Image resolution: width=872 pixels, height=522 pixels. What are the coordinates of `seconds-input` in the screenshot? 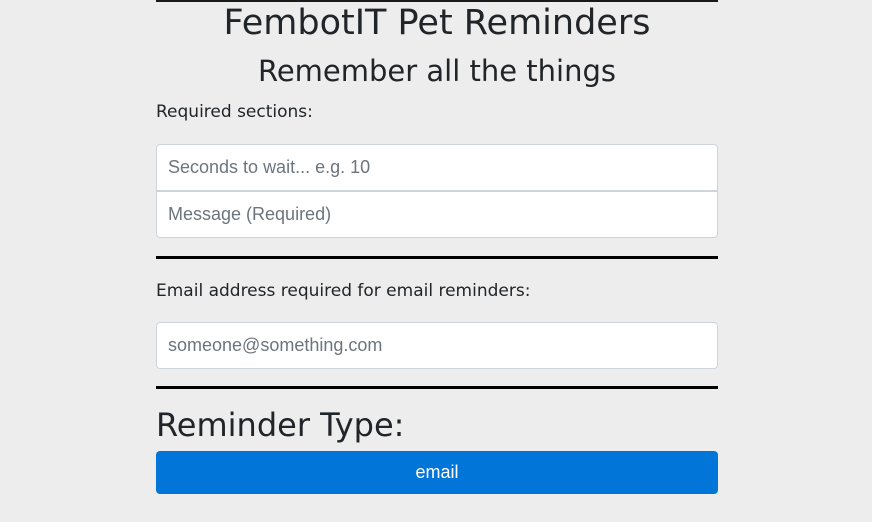 It's located at (437, 167).